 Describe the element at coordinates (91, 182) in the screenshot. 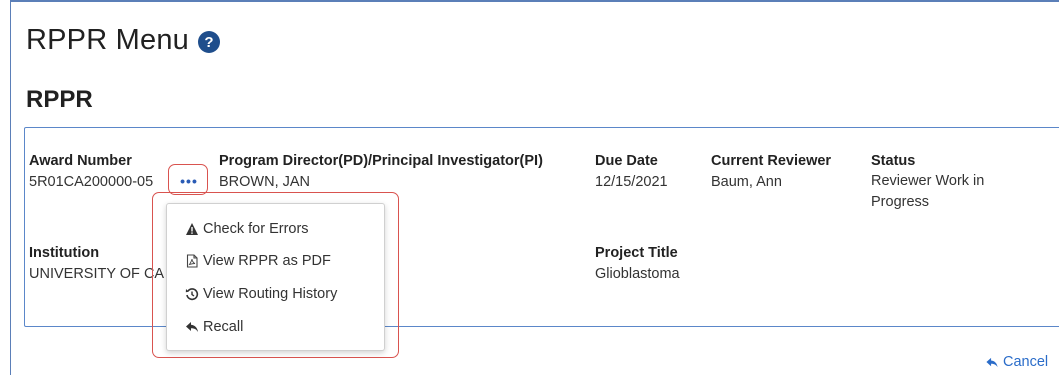

I see `award-number-value: 5R01CA200000-05` at that location.